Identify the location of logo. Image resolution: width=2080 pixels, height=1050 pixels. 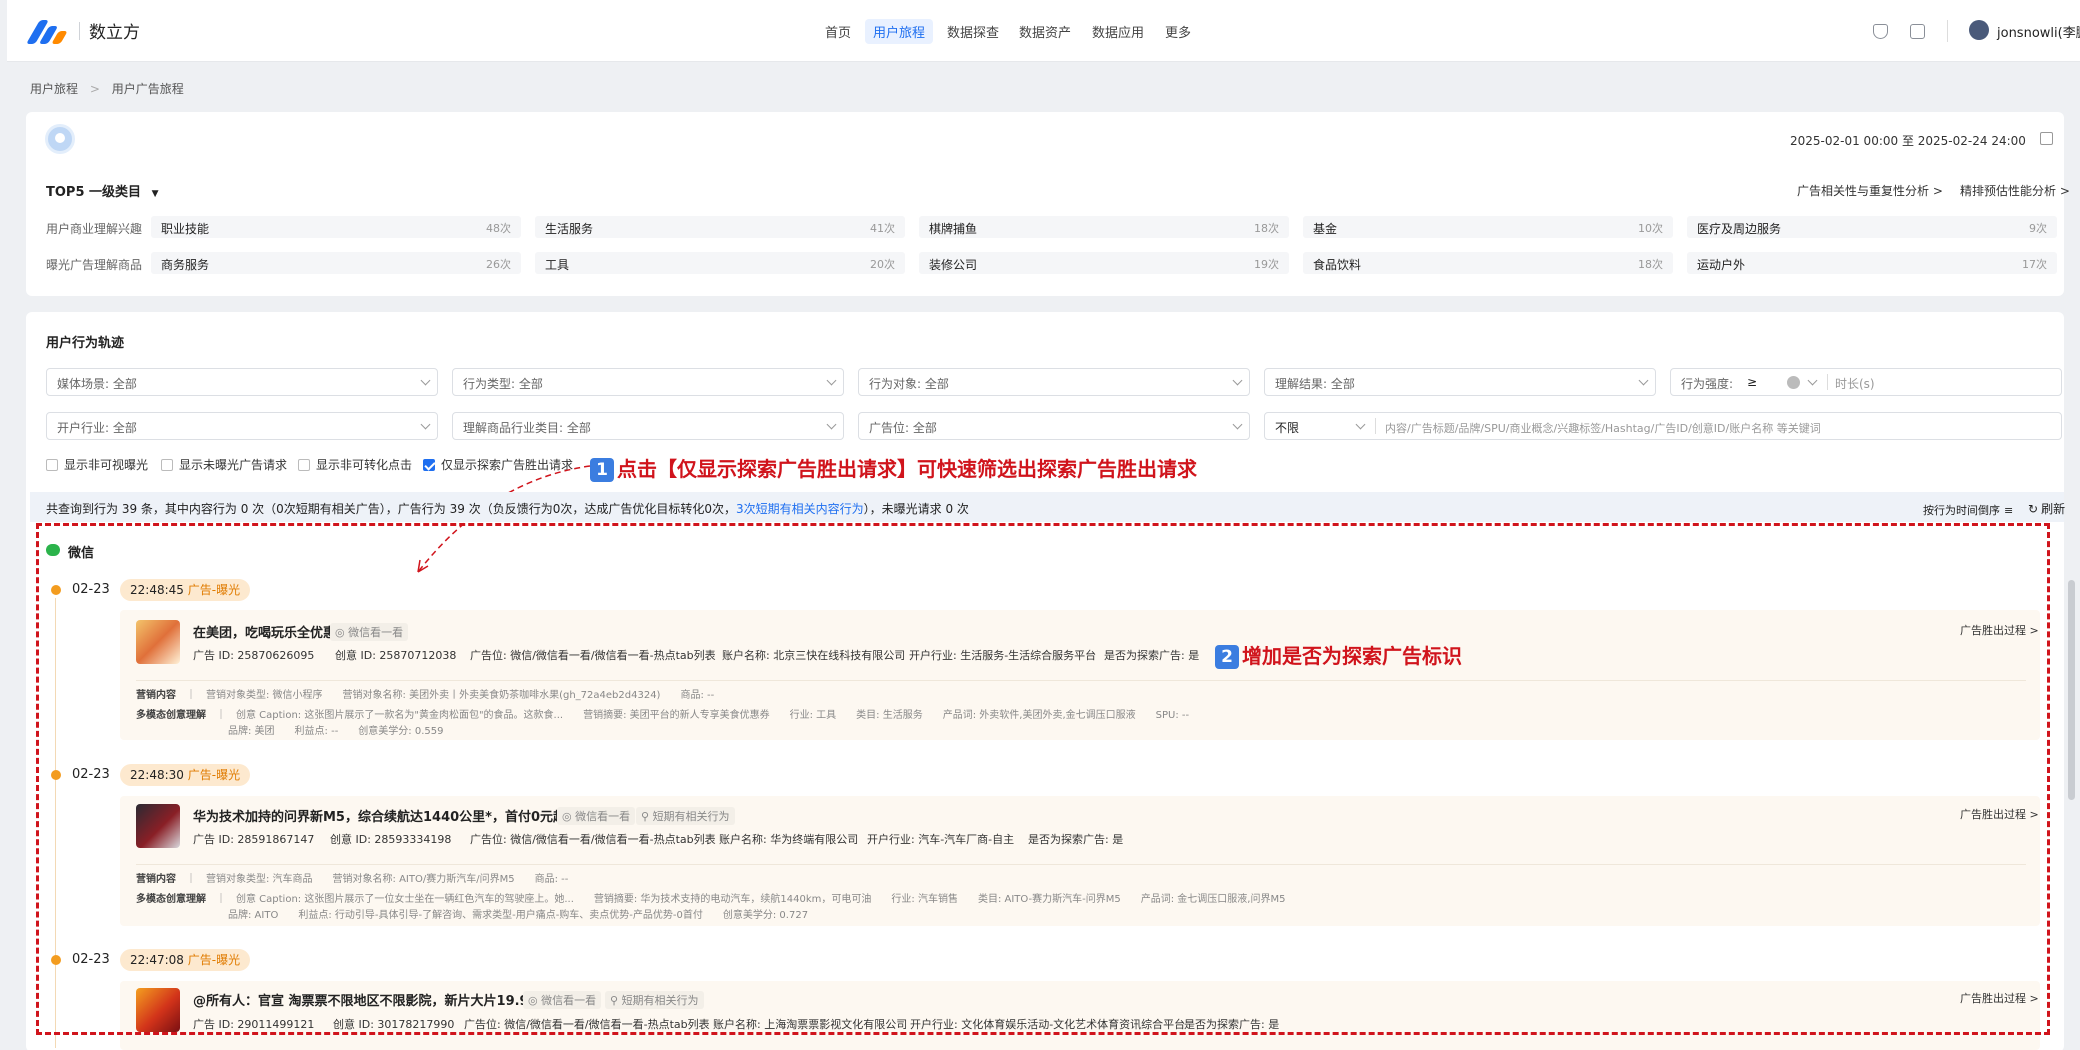
(48, 32).